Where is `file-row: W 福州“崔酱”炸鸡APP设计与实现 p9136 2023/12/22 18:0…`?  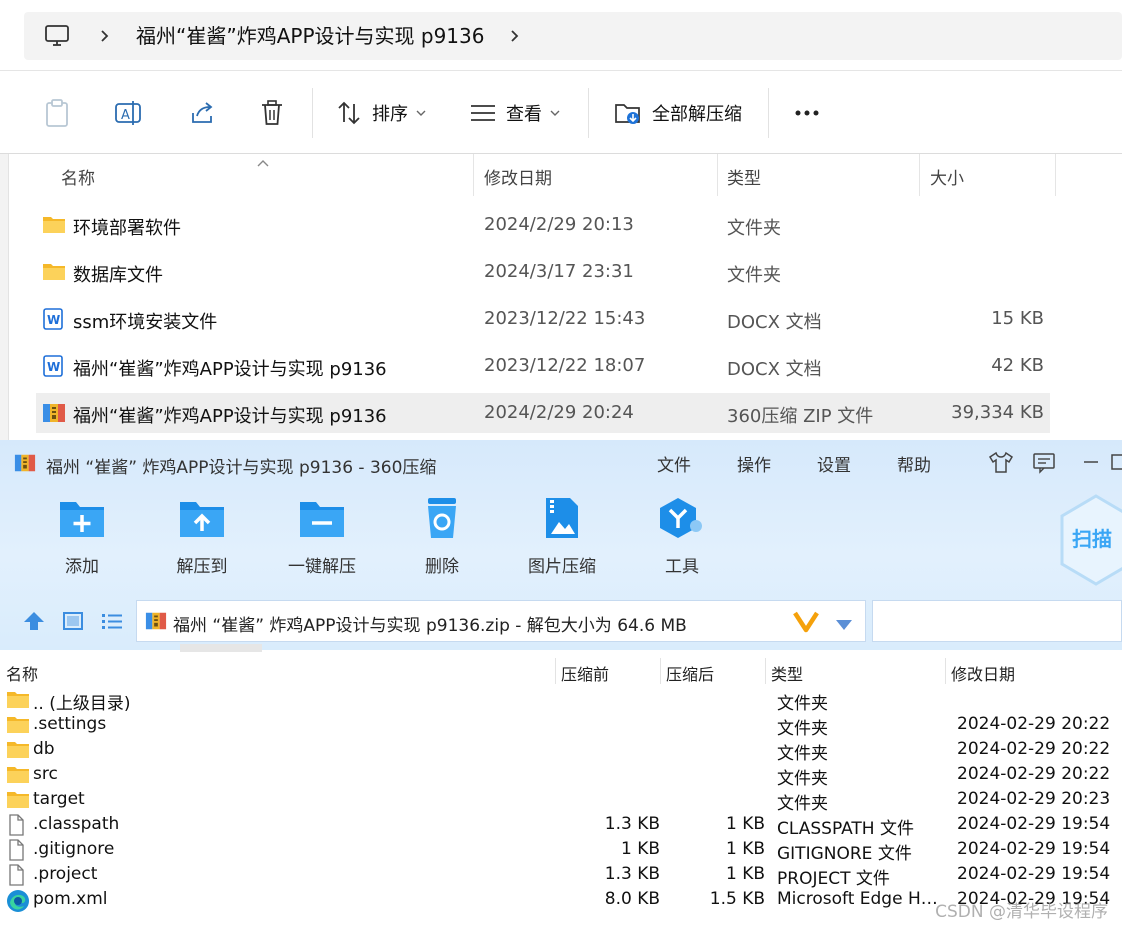 file-row: W 福州“崔酱”炸鸡APP设计与实现 p9136 2023/12/22 18:0… is located at coordinates (543, 366).